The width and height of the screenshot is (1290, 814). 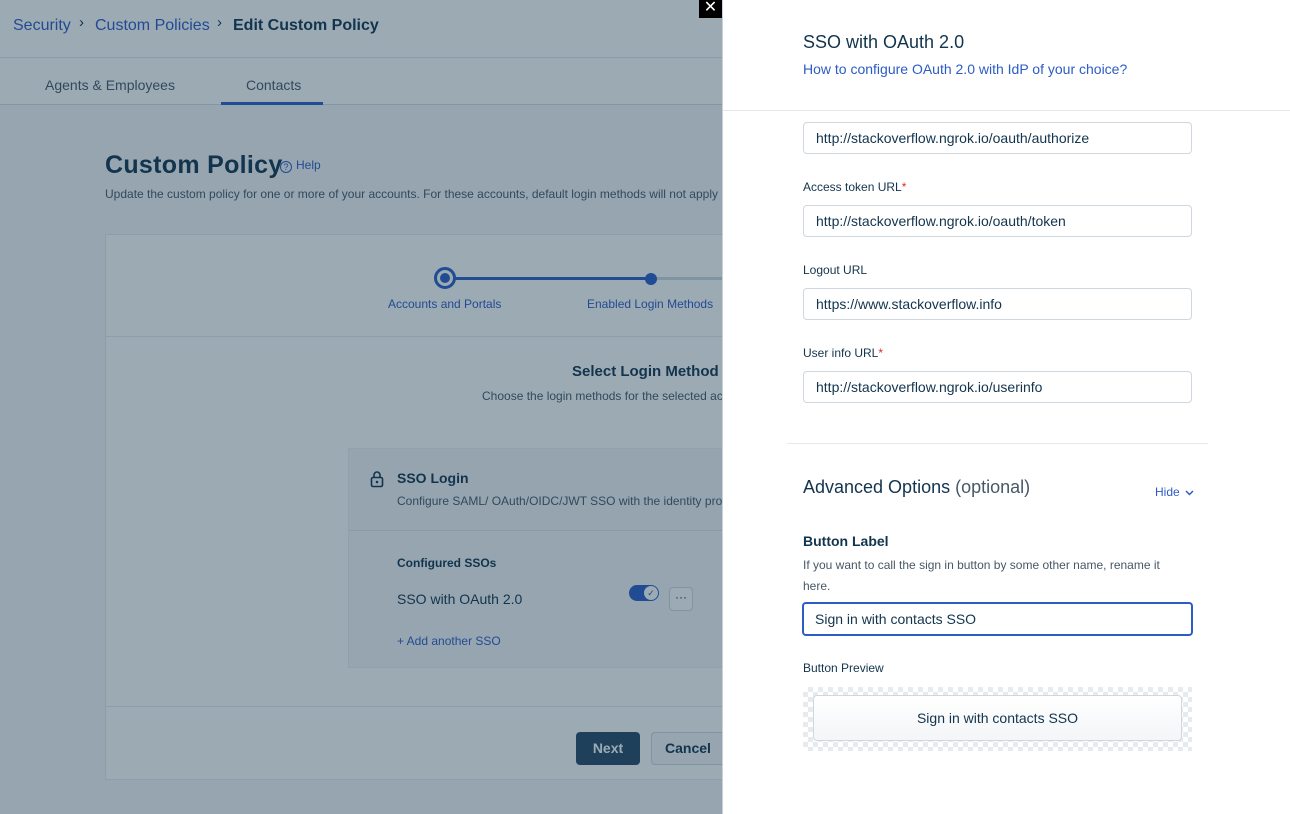 What do you see at coordinates (997, 443) in the screenshot?
I see `section-divider` at bounding box center [997, 443].